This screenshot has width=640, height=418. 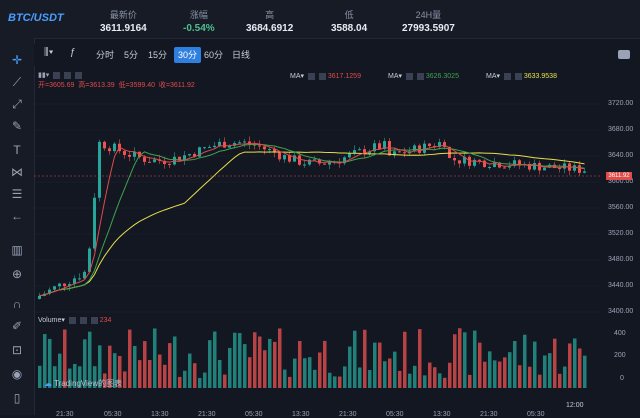 I want to click on tradingview-logo: ☁ TradingView的图表, so click(x=83, y=383).